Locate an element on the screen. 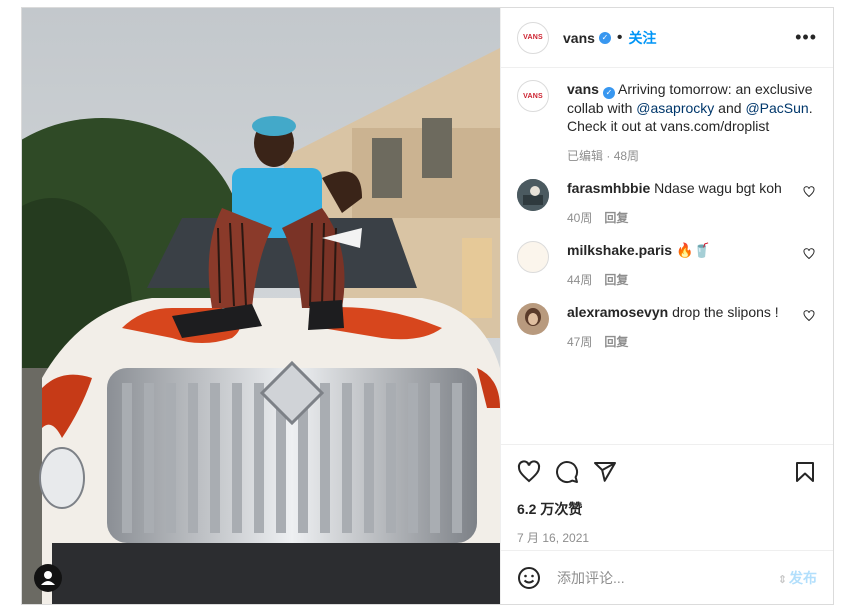 Image resolution: width=852 pixels, height=609 pixels. mention-link: @asaprocky is located at coordinates (675, 108).